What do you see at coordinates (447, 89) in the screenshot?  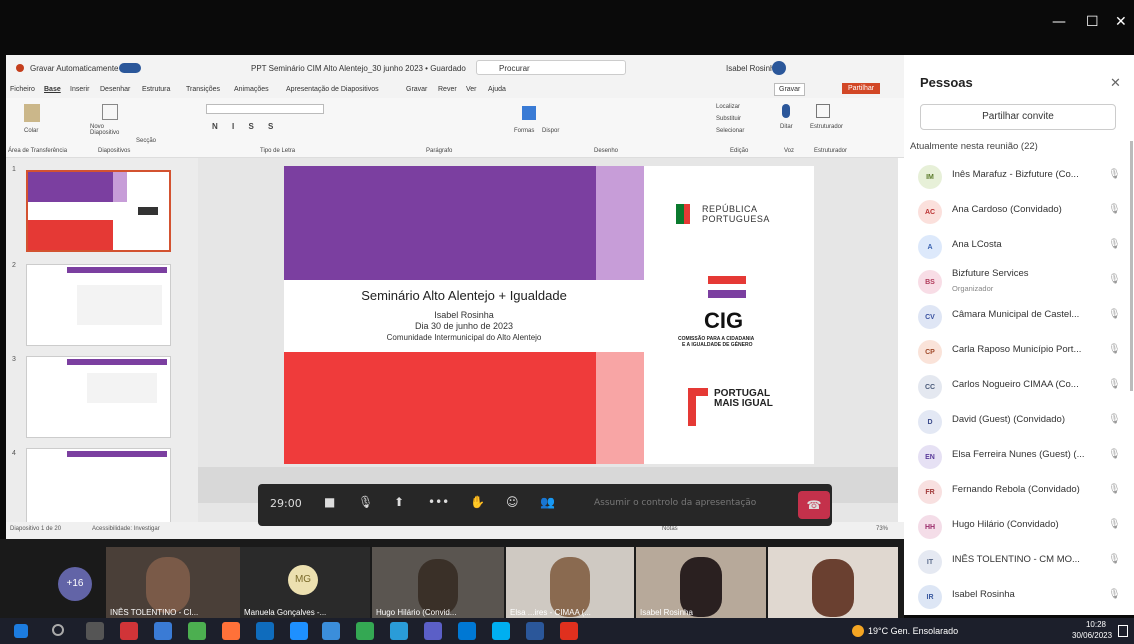 I see `tab-rever: Rever` at bounding box center [447, 89].